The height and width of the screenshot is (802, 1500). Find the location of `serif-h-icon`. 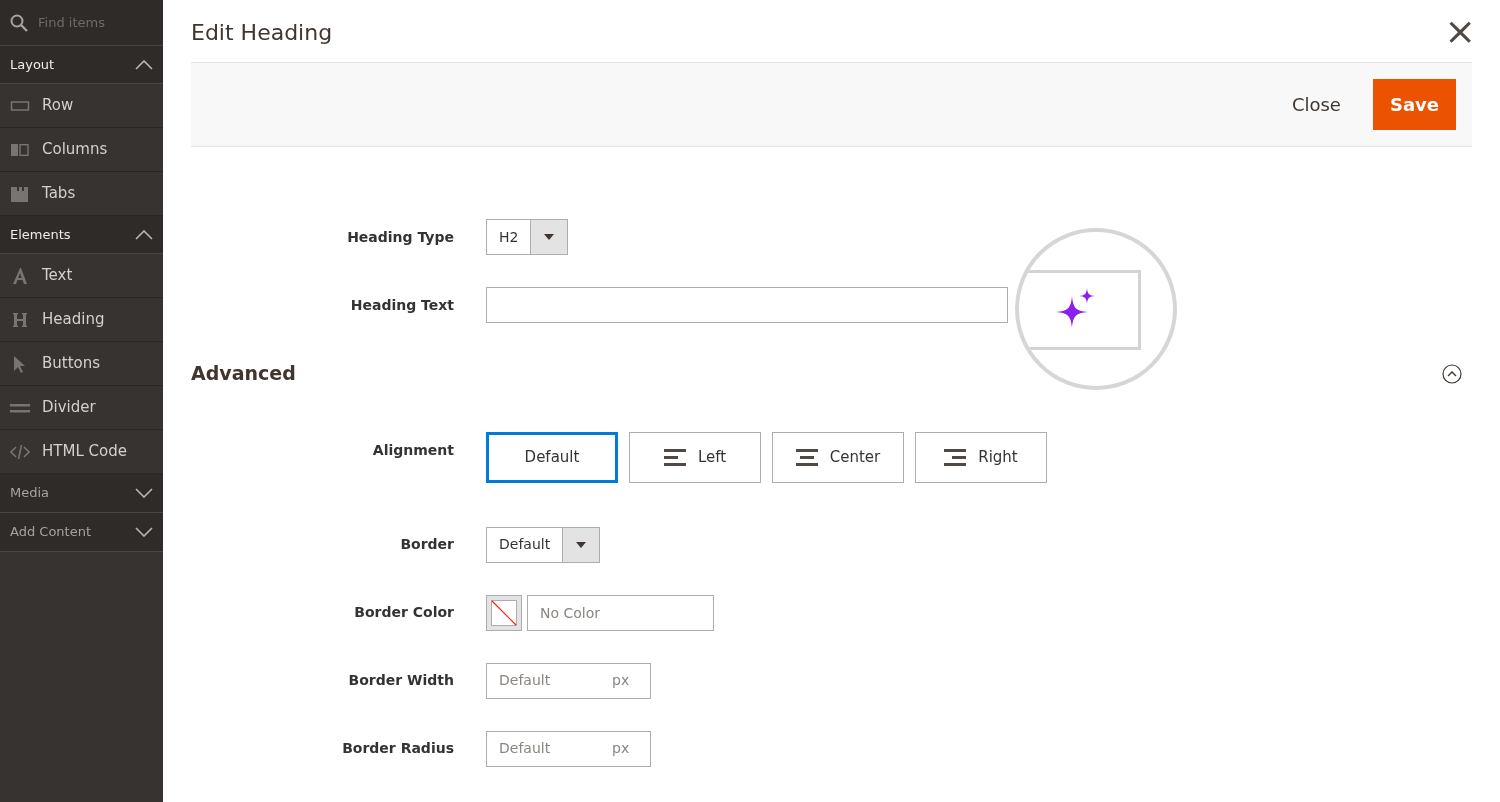

serif-h-icon is located at coordinates (20, 319).